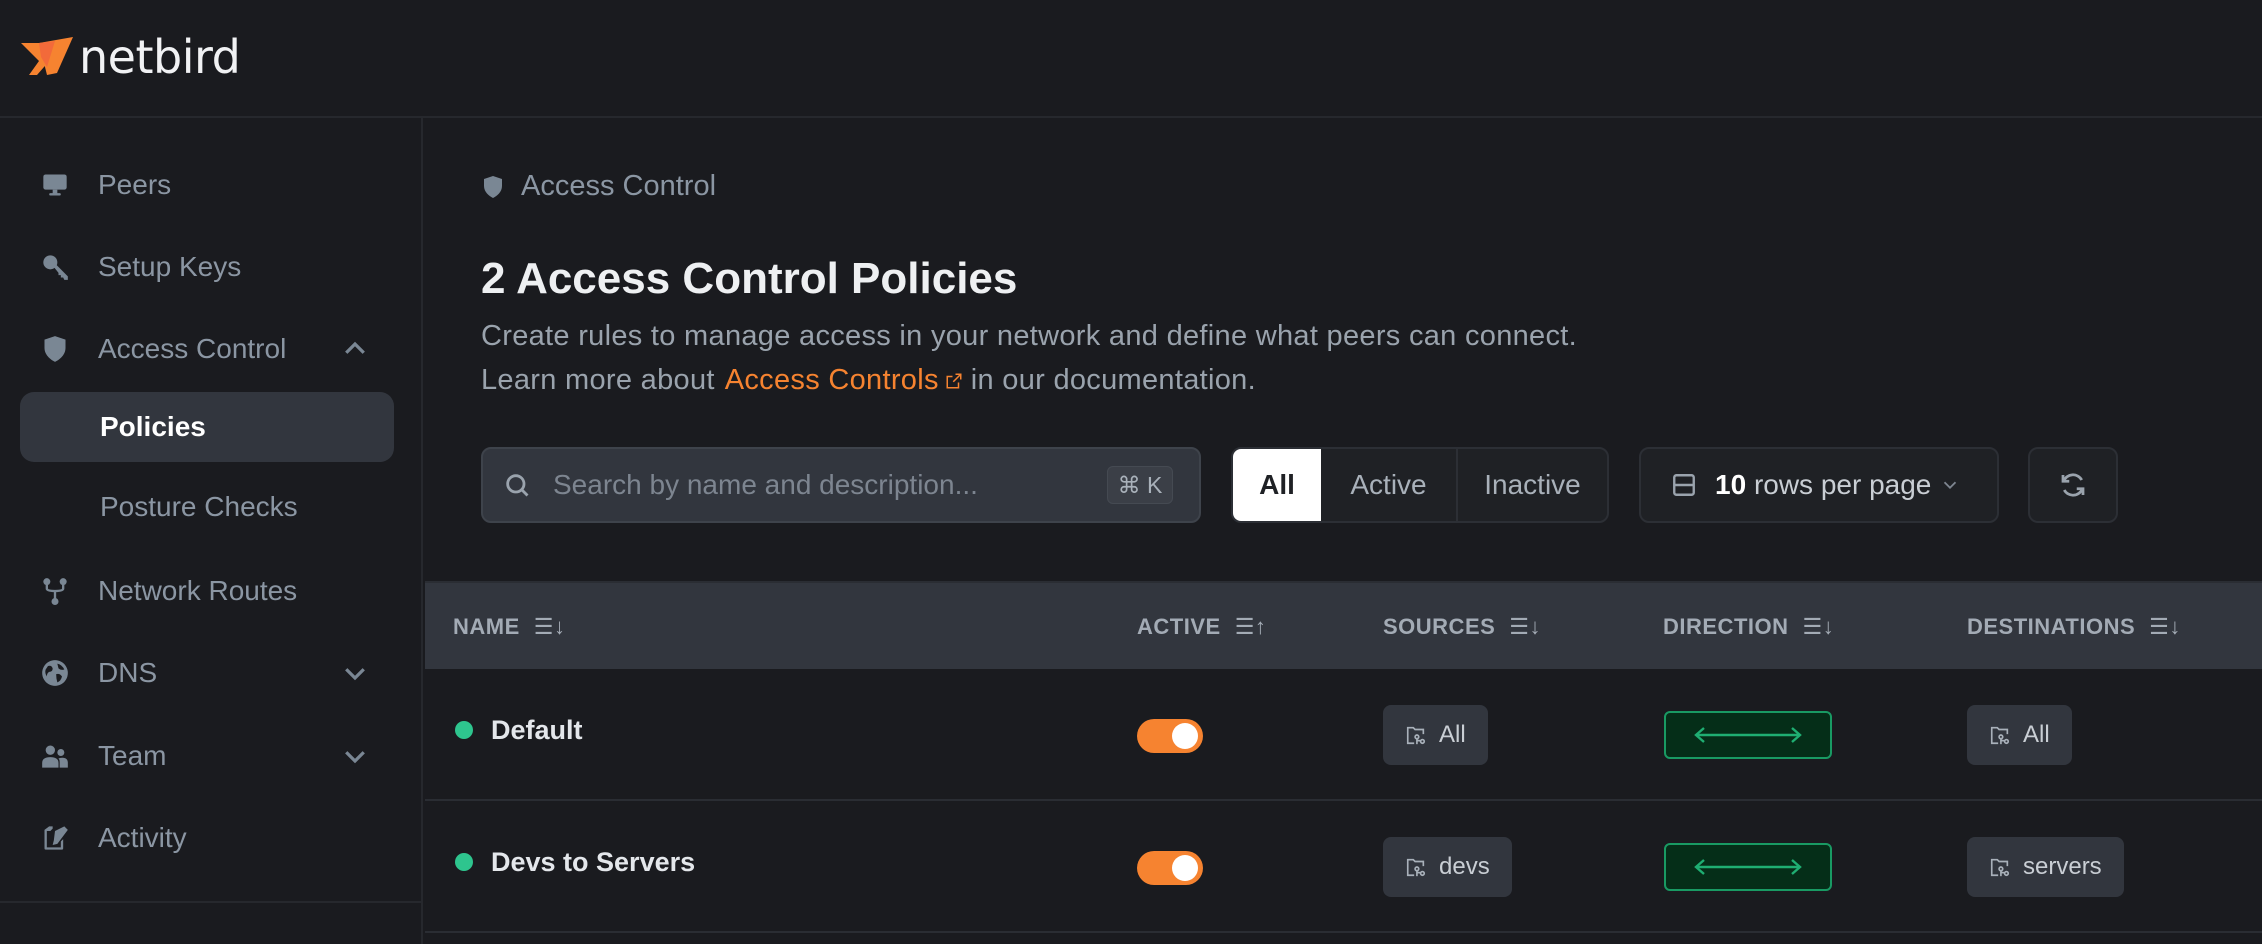 Image resolution: width=2262 pixels, height=944 pixels. Describe the element at coordinates (142, 837) in the screenshot. I see `sidebar-item-label: Activity` at that location.